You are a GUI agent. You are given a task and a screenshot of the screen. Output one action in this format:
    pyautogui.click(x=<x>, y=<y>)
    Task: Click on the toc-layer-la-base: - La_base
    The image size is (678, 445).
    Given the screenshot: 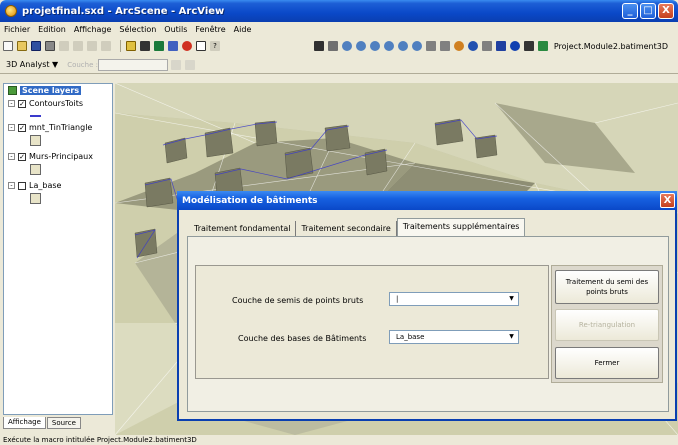 What is the action you would take?
    pyautogui.click(x=34, y=185)
    